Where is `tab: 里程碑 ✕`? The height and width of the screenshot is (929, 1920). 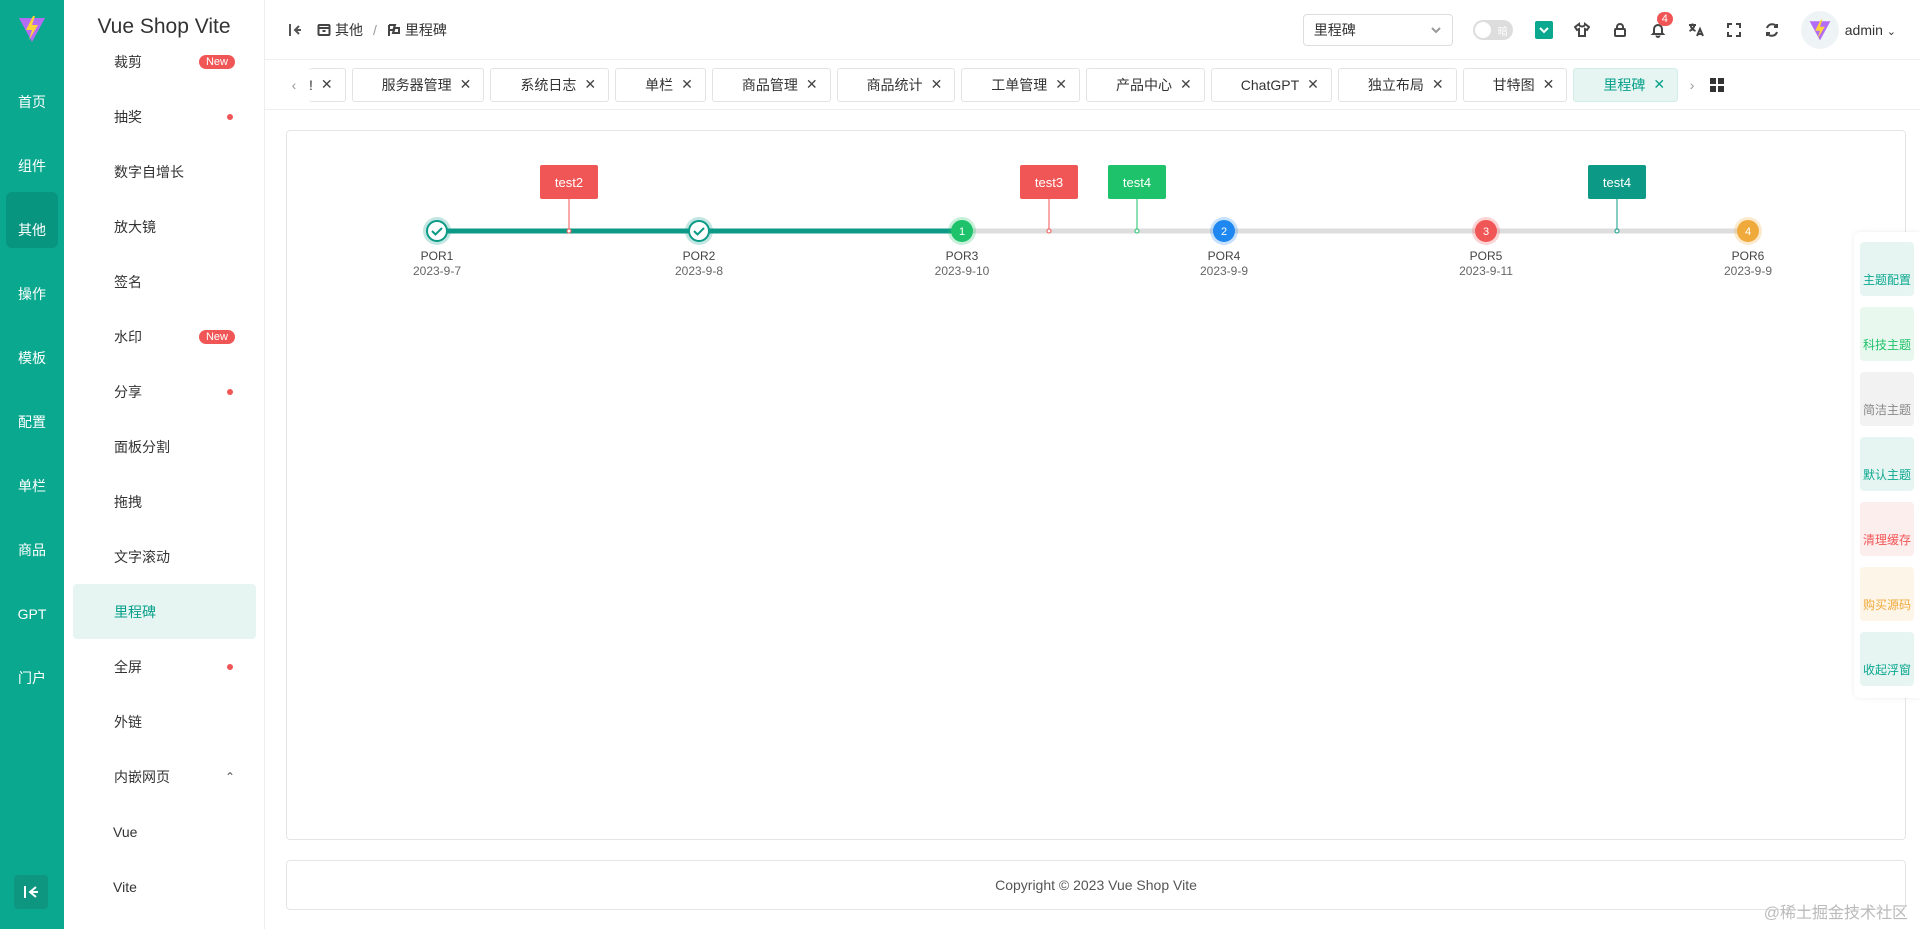
tab: 里程碑 ✕ is located at coordinates (1626, 84).